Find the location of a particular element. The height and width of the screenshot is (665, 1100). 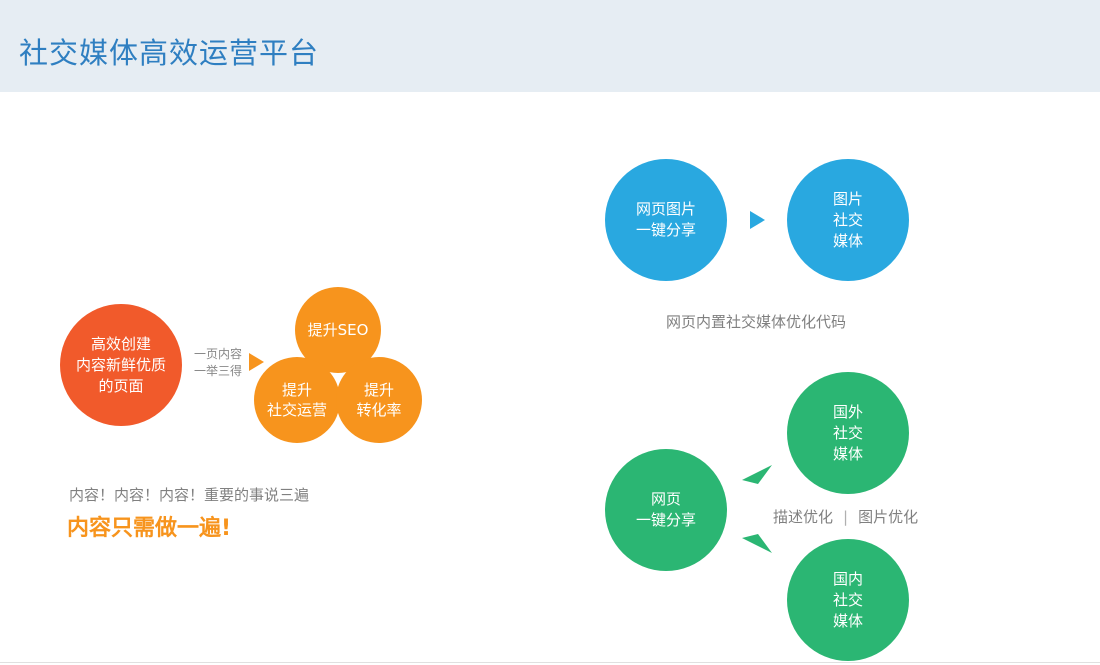

domestic-line-2: 社交 is located at coordinates (847, 599).